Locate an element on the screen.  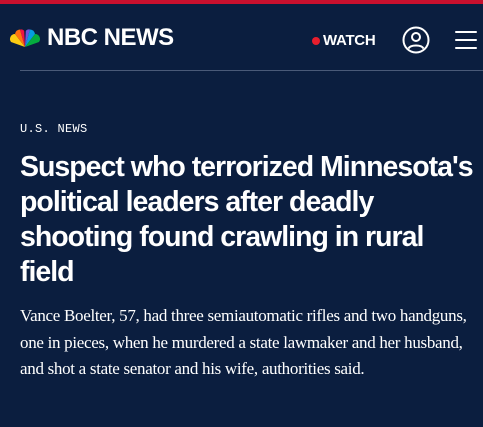
section-label: U.S. NEWS is located at coordinates (54, 129).